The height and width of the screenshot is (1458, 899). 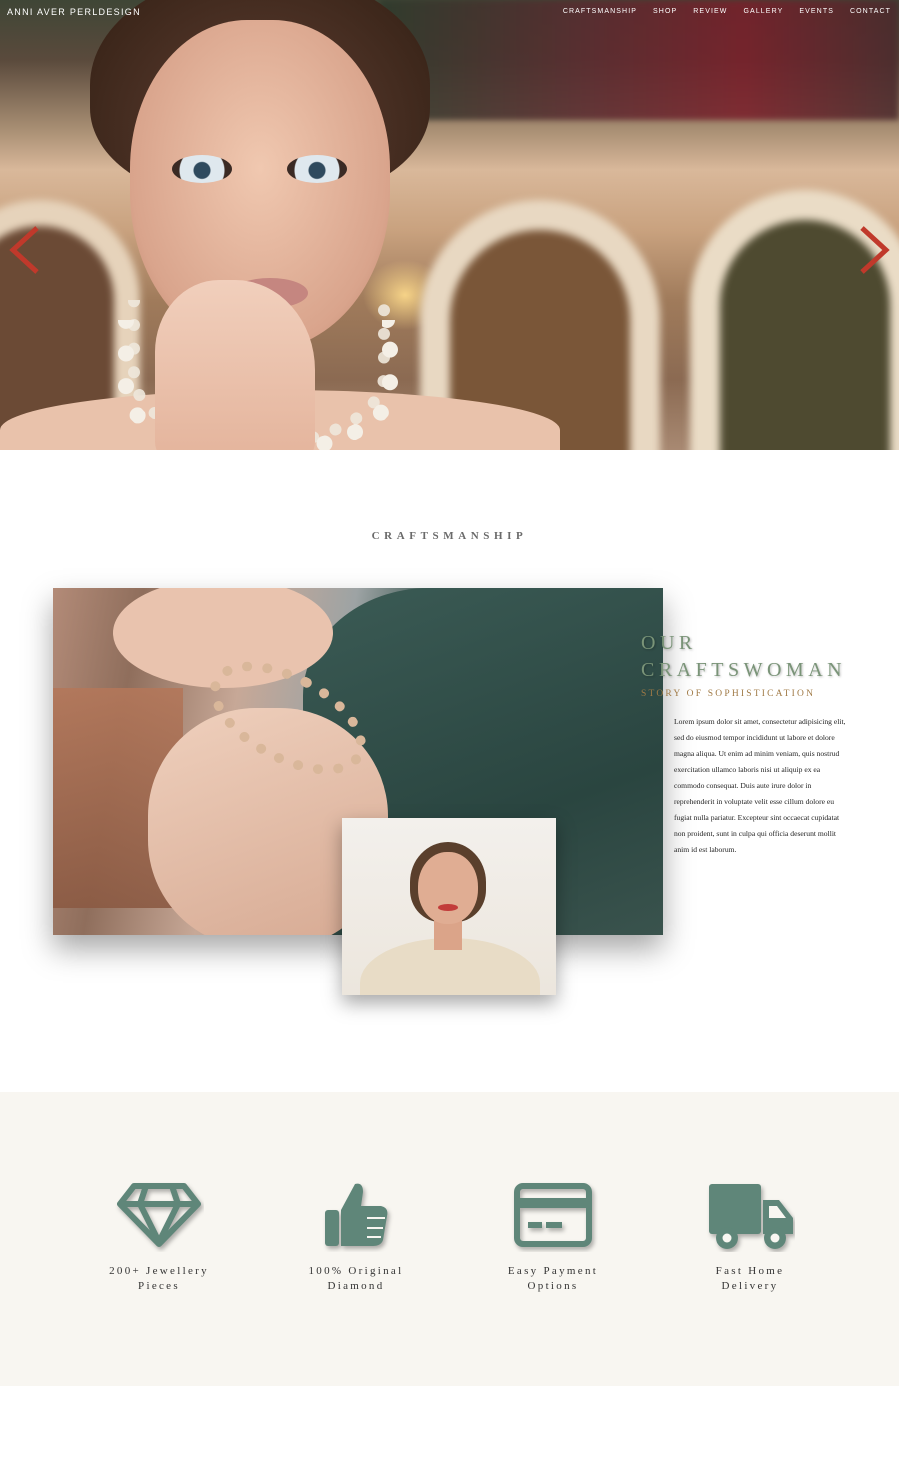 What do you see at coordinates (356, 1278) in the screenshot?
I see `feature-label: 100% Original Diamond` at bounding box center [356, 1278].